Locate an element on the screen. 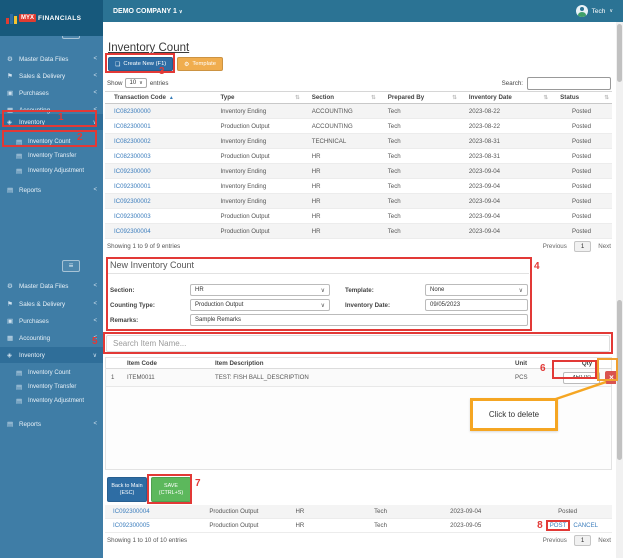 The image size is (623, 558). back-label: Back to Main is located at coordinates (127, 485).